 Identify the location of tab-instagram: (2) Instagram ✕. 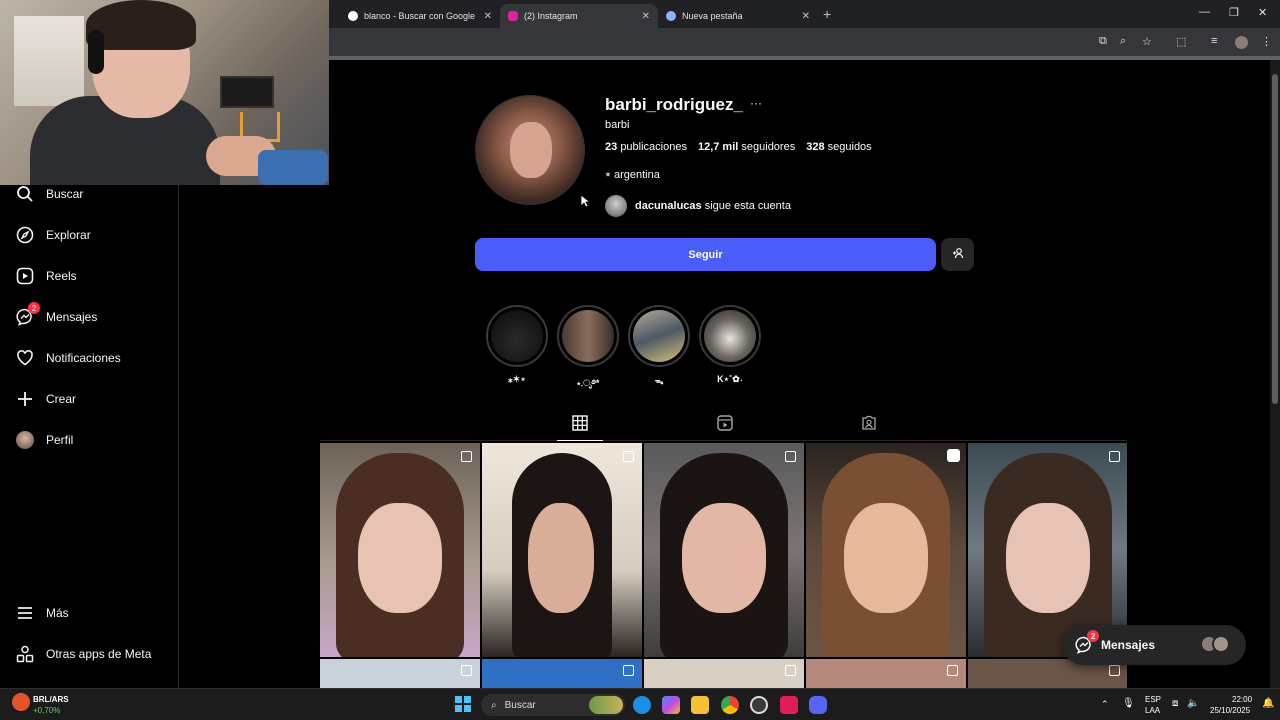
(579, 16).